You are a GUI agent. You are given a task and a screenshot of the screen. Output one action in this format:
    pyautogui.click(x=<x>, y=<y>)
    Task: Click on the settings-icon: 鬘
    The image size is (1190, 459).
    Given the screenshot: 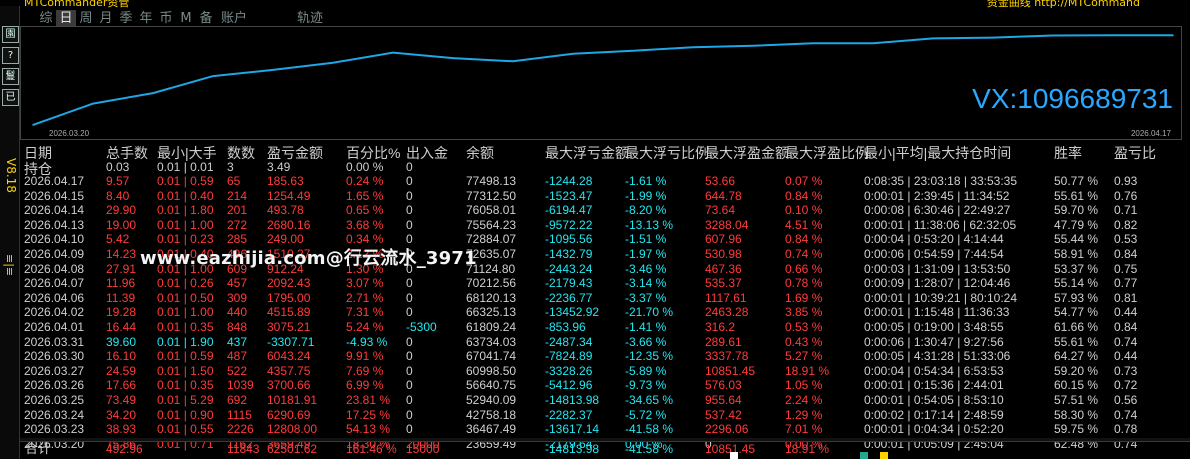 What is the action you would take?
    pyautogui.click(x=10, y=76)
    